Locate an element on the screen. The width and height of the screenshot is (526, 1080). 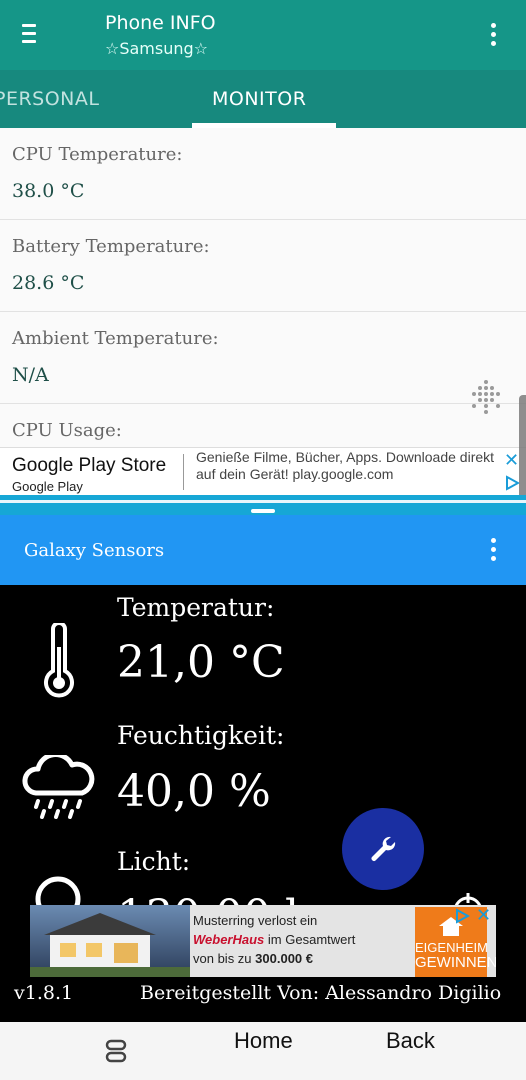
ad-line-3: von bis zu 300.000 € is located at coordinates (300, 958).